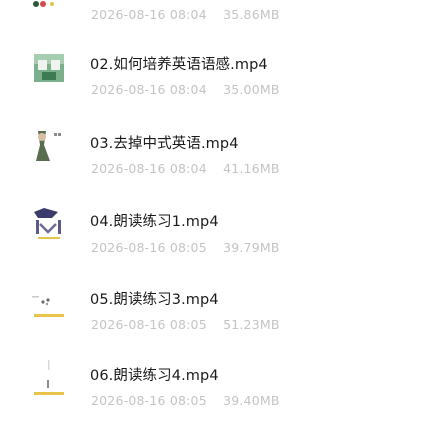  What do you see at coordinates (251, 324) in the screenshot?
I see `file-size: 51.23MB` at bounding box center [251, 324].